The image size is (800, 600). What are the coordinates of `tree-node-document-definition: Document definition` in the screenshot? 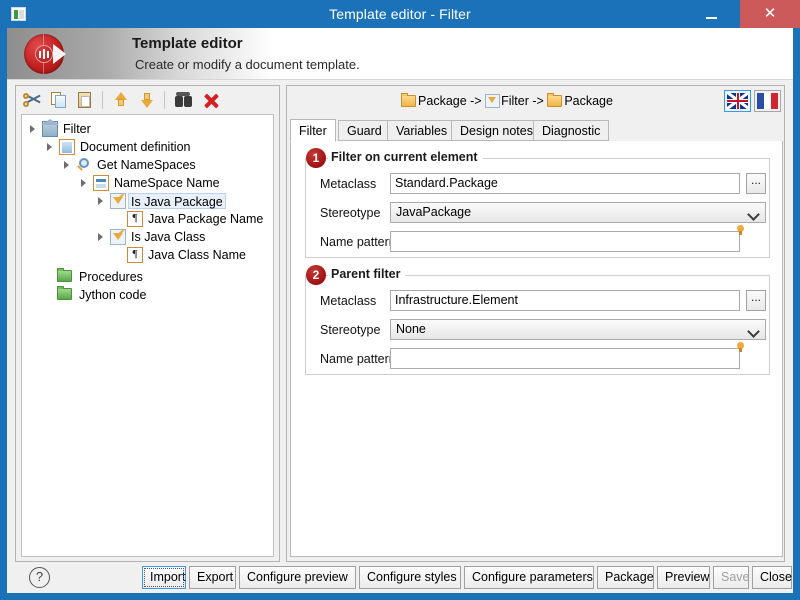 It's located at (147, 147).